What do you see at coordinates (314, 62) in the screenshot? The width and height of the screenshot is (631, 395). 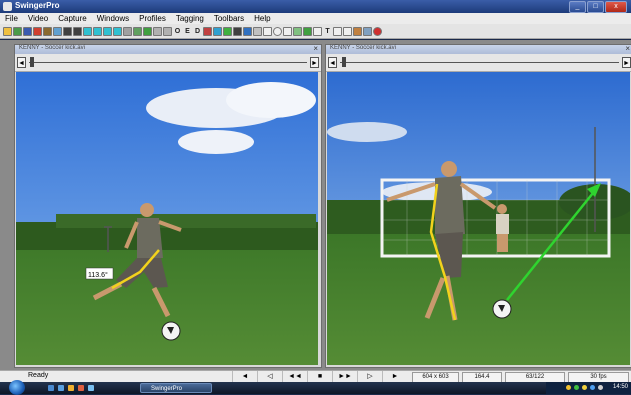 I see `left-timeline-next-button: ►` at bounding box center [314, 62].